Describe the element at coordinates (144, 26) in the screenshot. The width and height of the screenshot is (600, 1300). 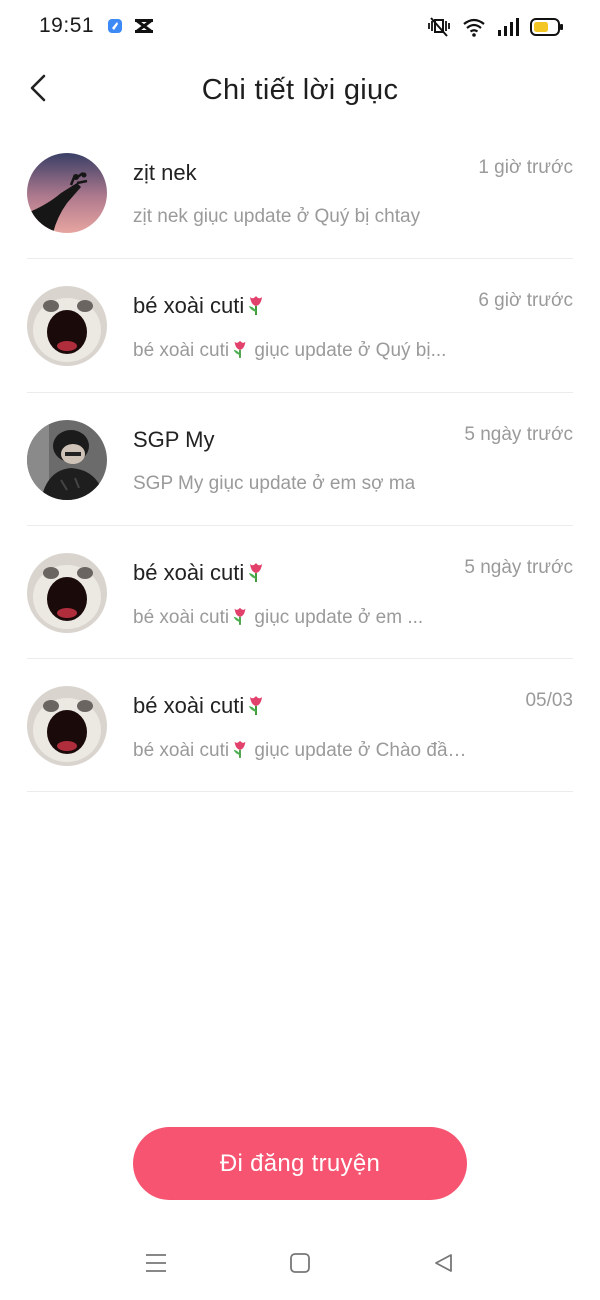
I see `capcut-icon` at that location.